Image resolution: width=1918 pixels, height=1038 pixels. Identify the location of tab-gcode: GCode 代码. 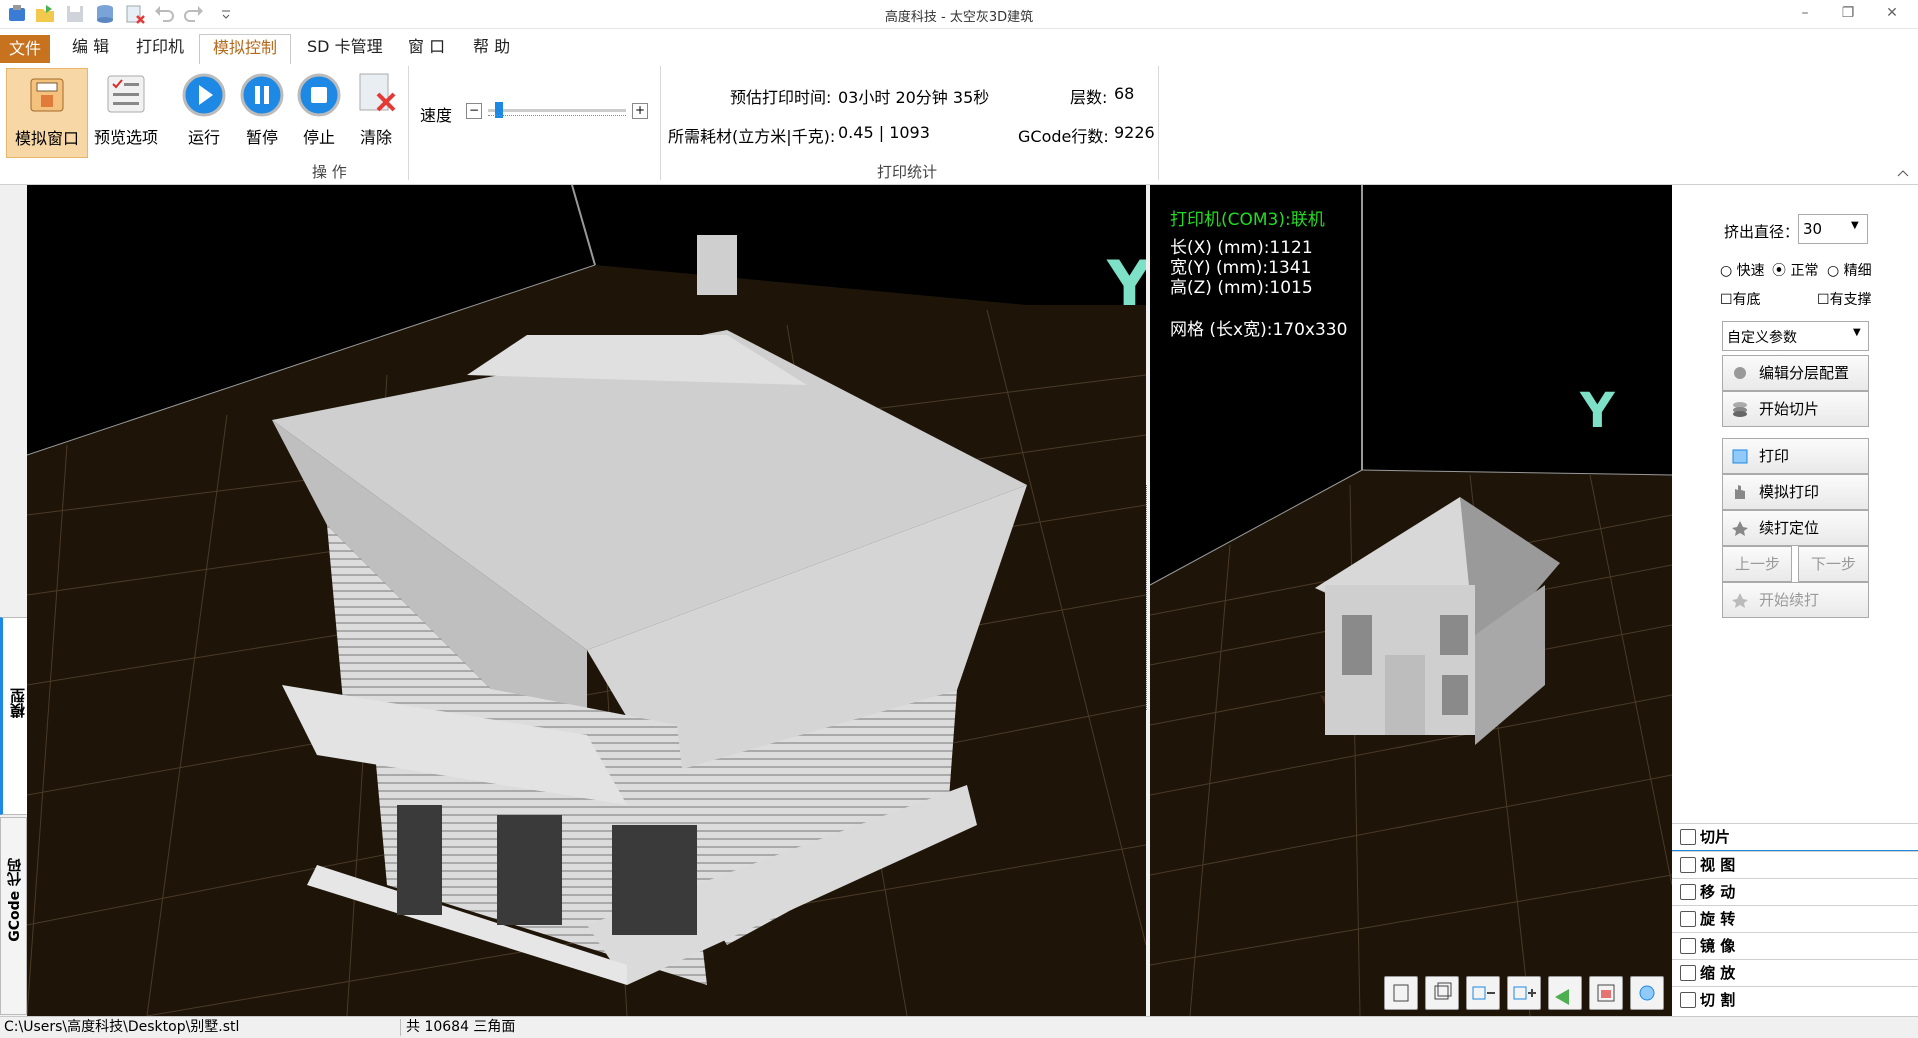
(13, 916).